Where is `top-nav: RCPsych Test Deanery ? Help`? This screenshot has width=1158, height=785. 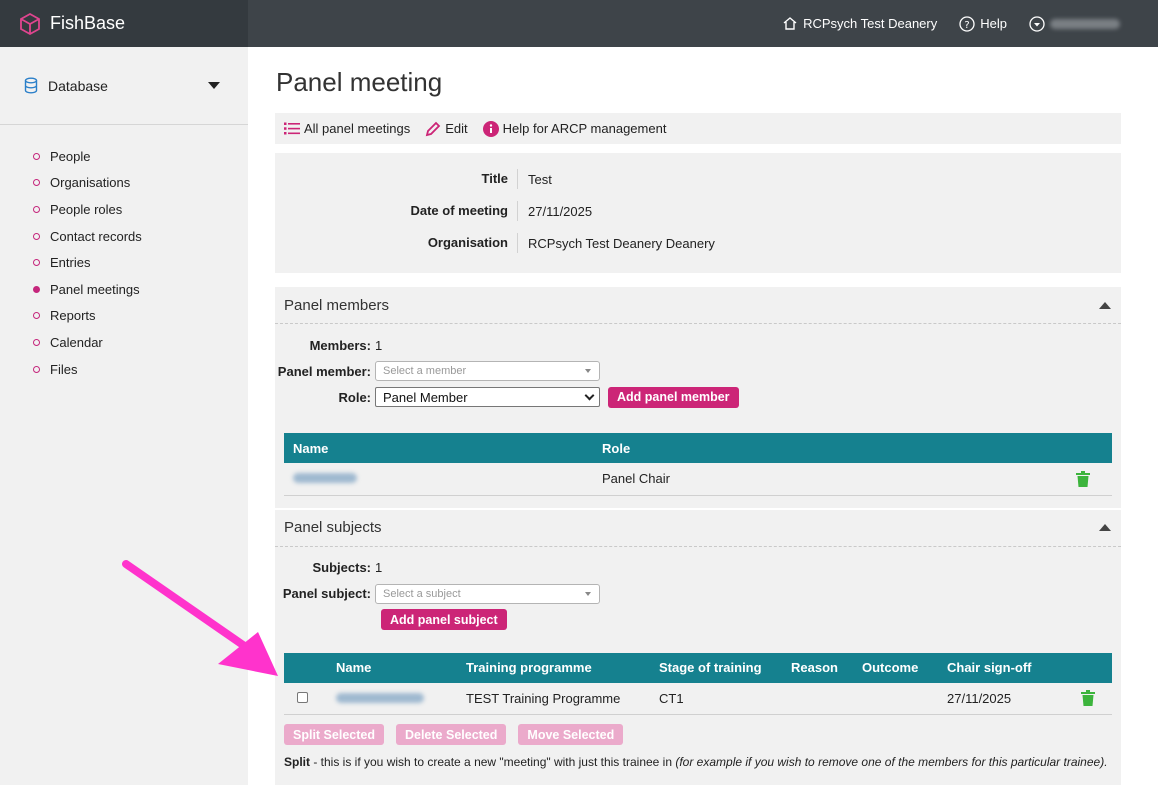
top-nav: RCPsych Test Deanery ? Help is located at coordinates (703, 23).